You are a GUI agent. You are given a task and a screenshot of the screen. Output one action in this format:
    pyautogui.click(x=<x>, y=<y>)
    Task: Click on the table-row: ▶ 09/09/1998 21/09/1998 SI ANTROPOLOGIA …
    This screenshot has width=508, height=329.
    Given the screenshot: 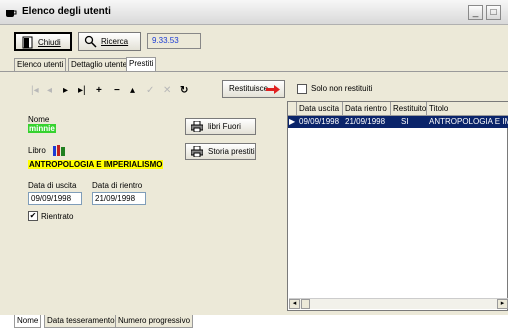 What is the action you would take?
    pyautogui.click(x=398, y=122)
    